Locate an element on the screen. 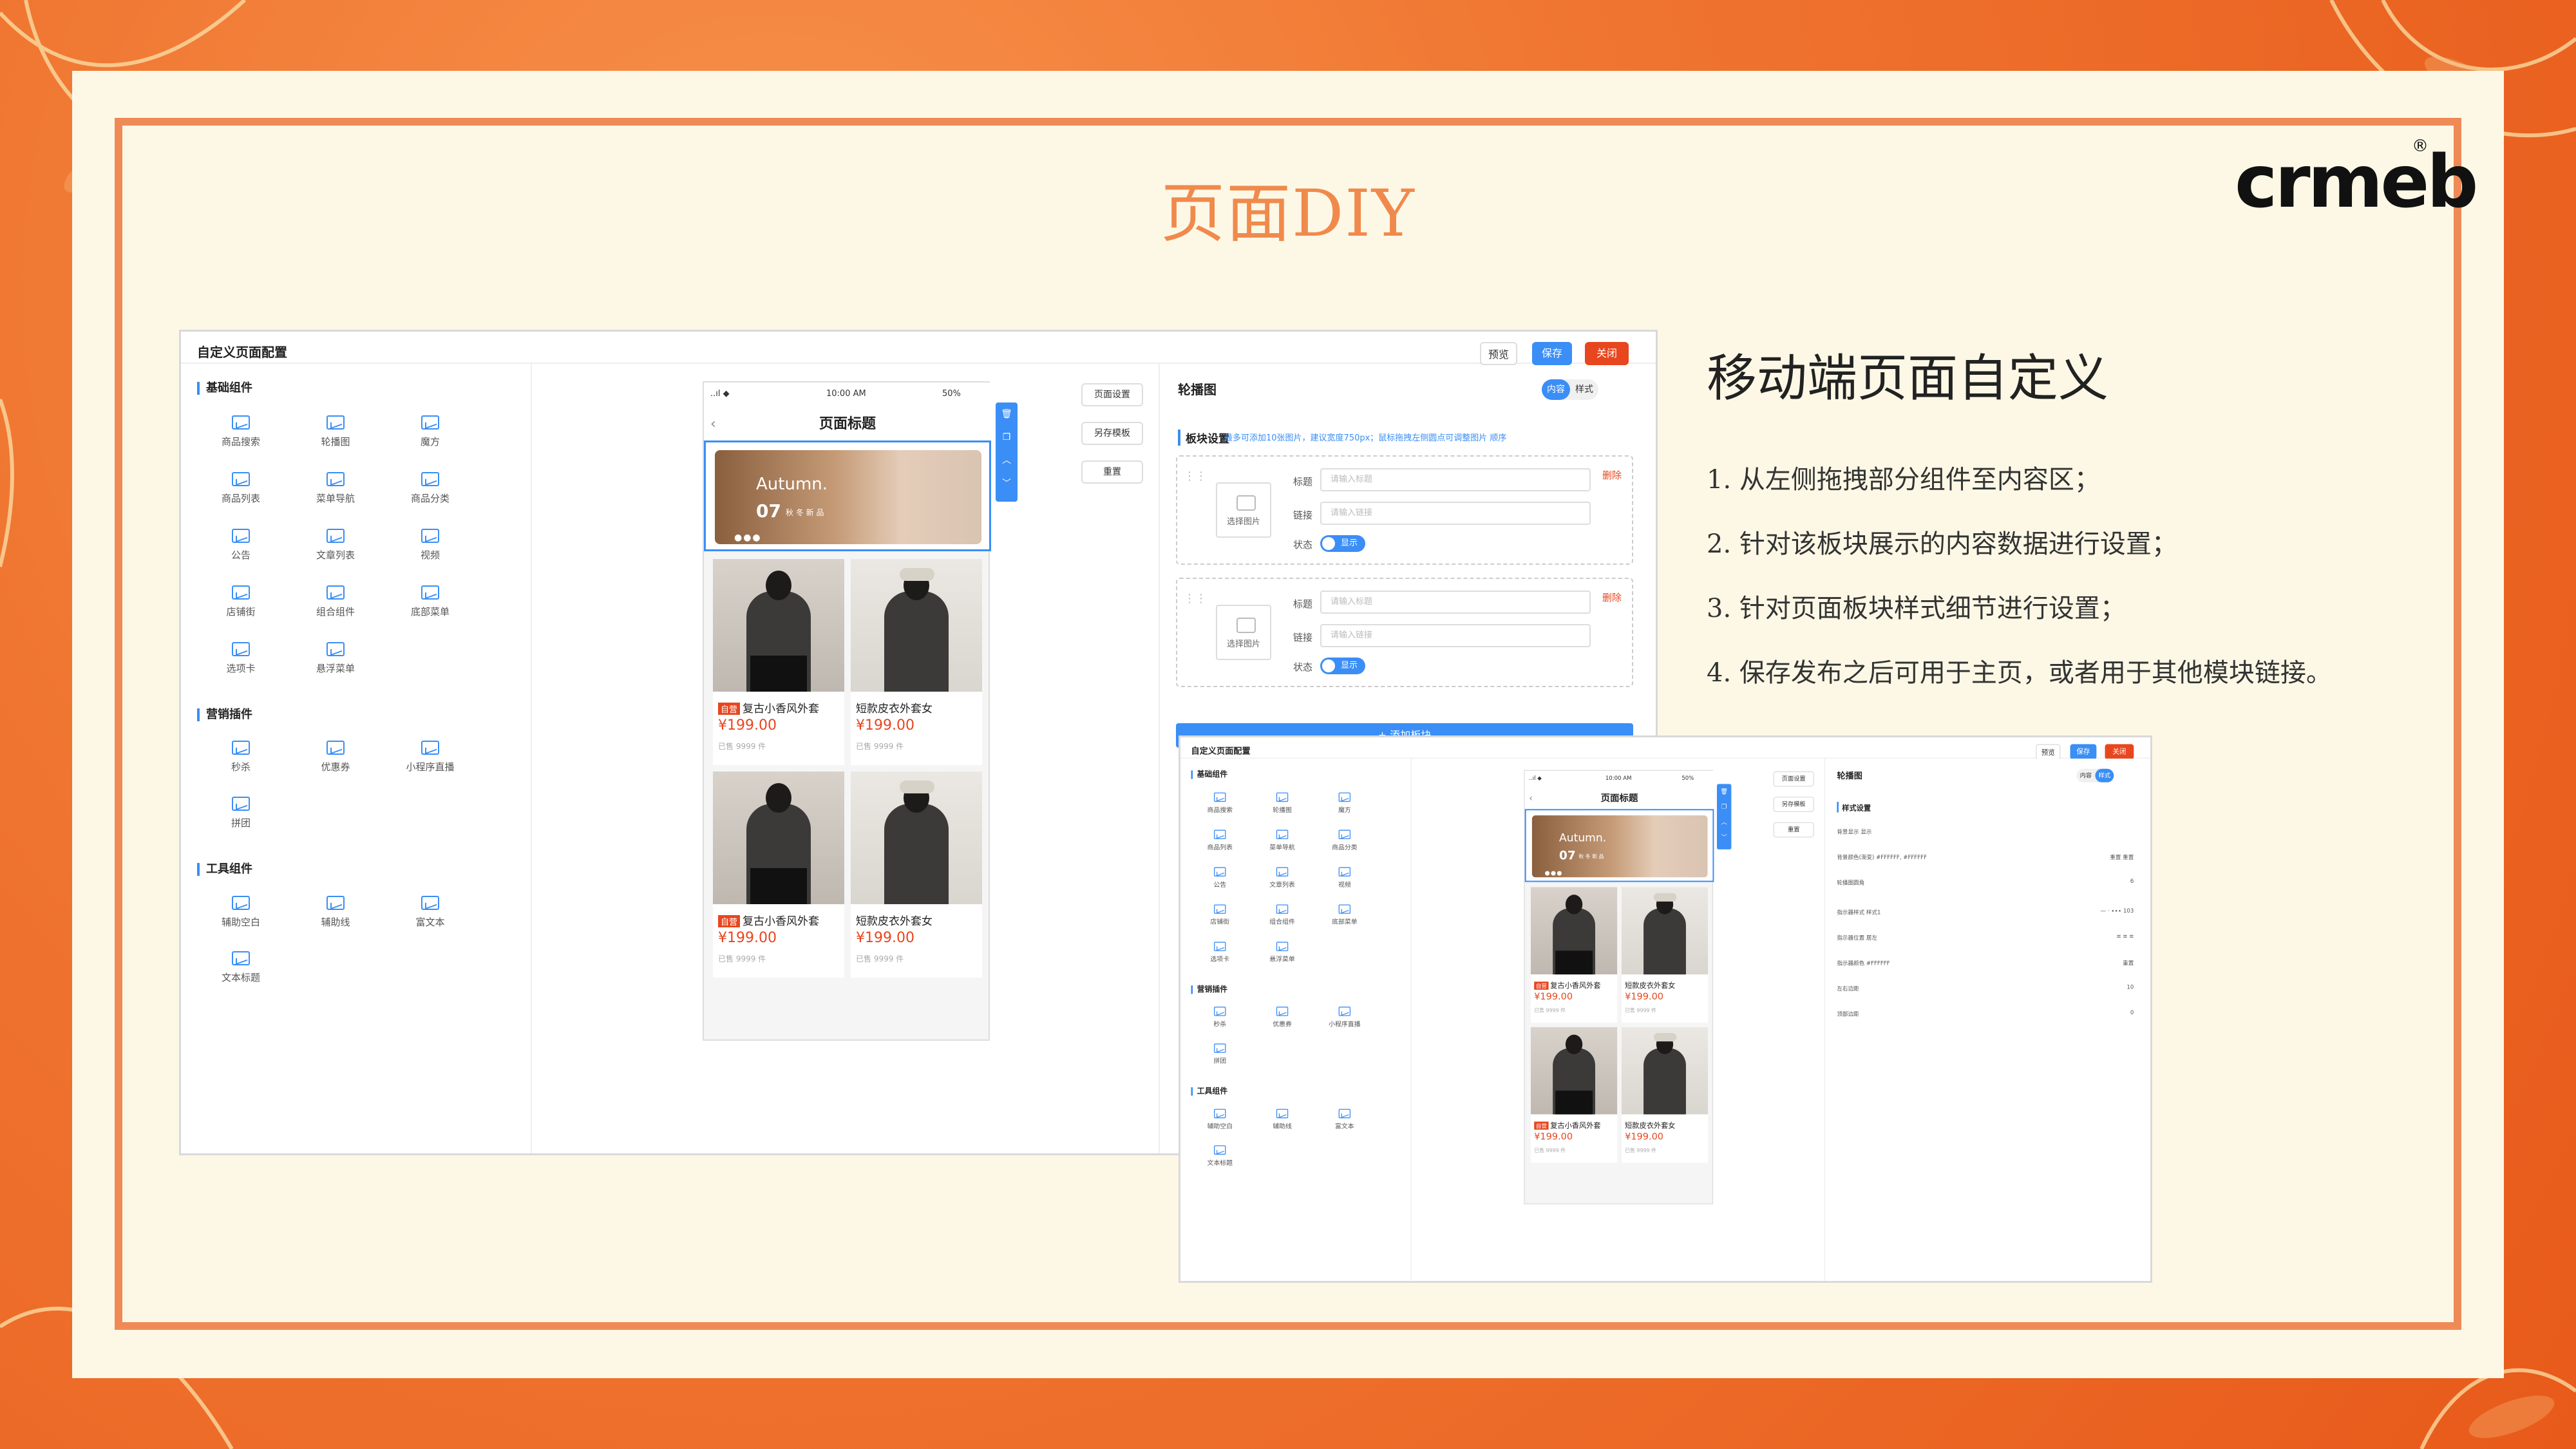  style-row: 顶部边距 0 is located at coordinates (1989, 1016).